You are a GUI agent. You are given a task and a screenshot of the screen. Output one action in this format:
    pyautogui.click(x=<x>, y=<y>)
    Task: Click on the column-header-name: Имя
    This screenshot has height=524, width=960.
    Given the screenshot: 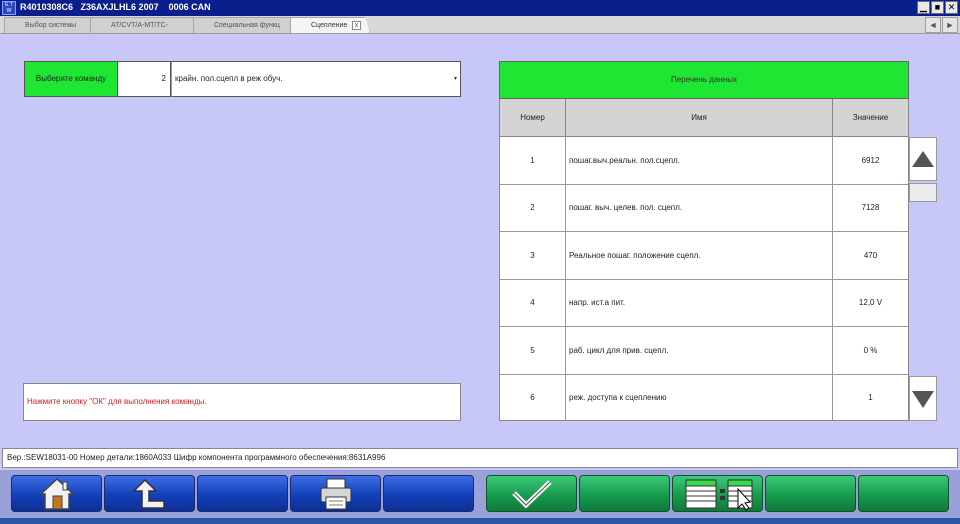 What is the action you would take?
    pyautogui.click(x=699, y=117)
    